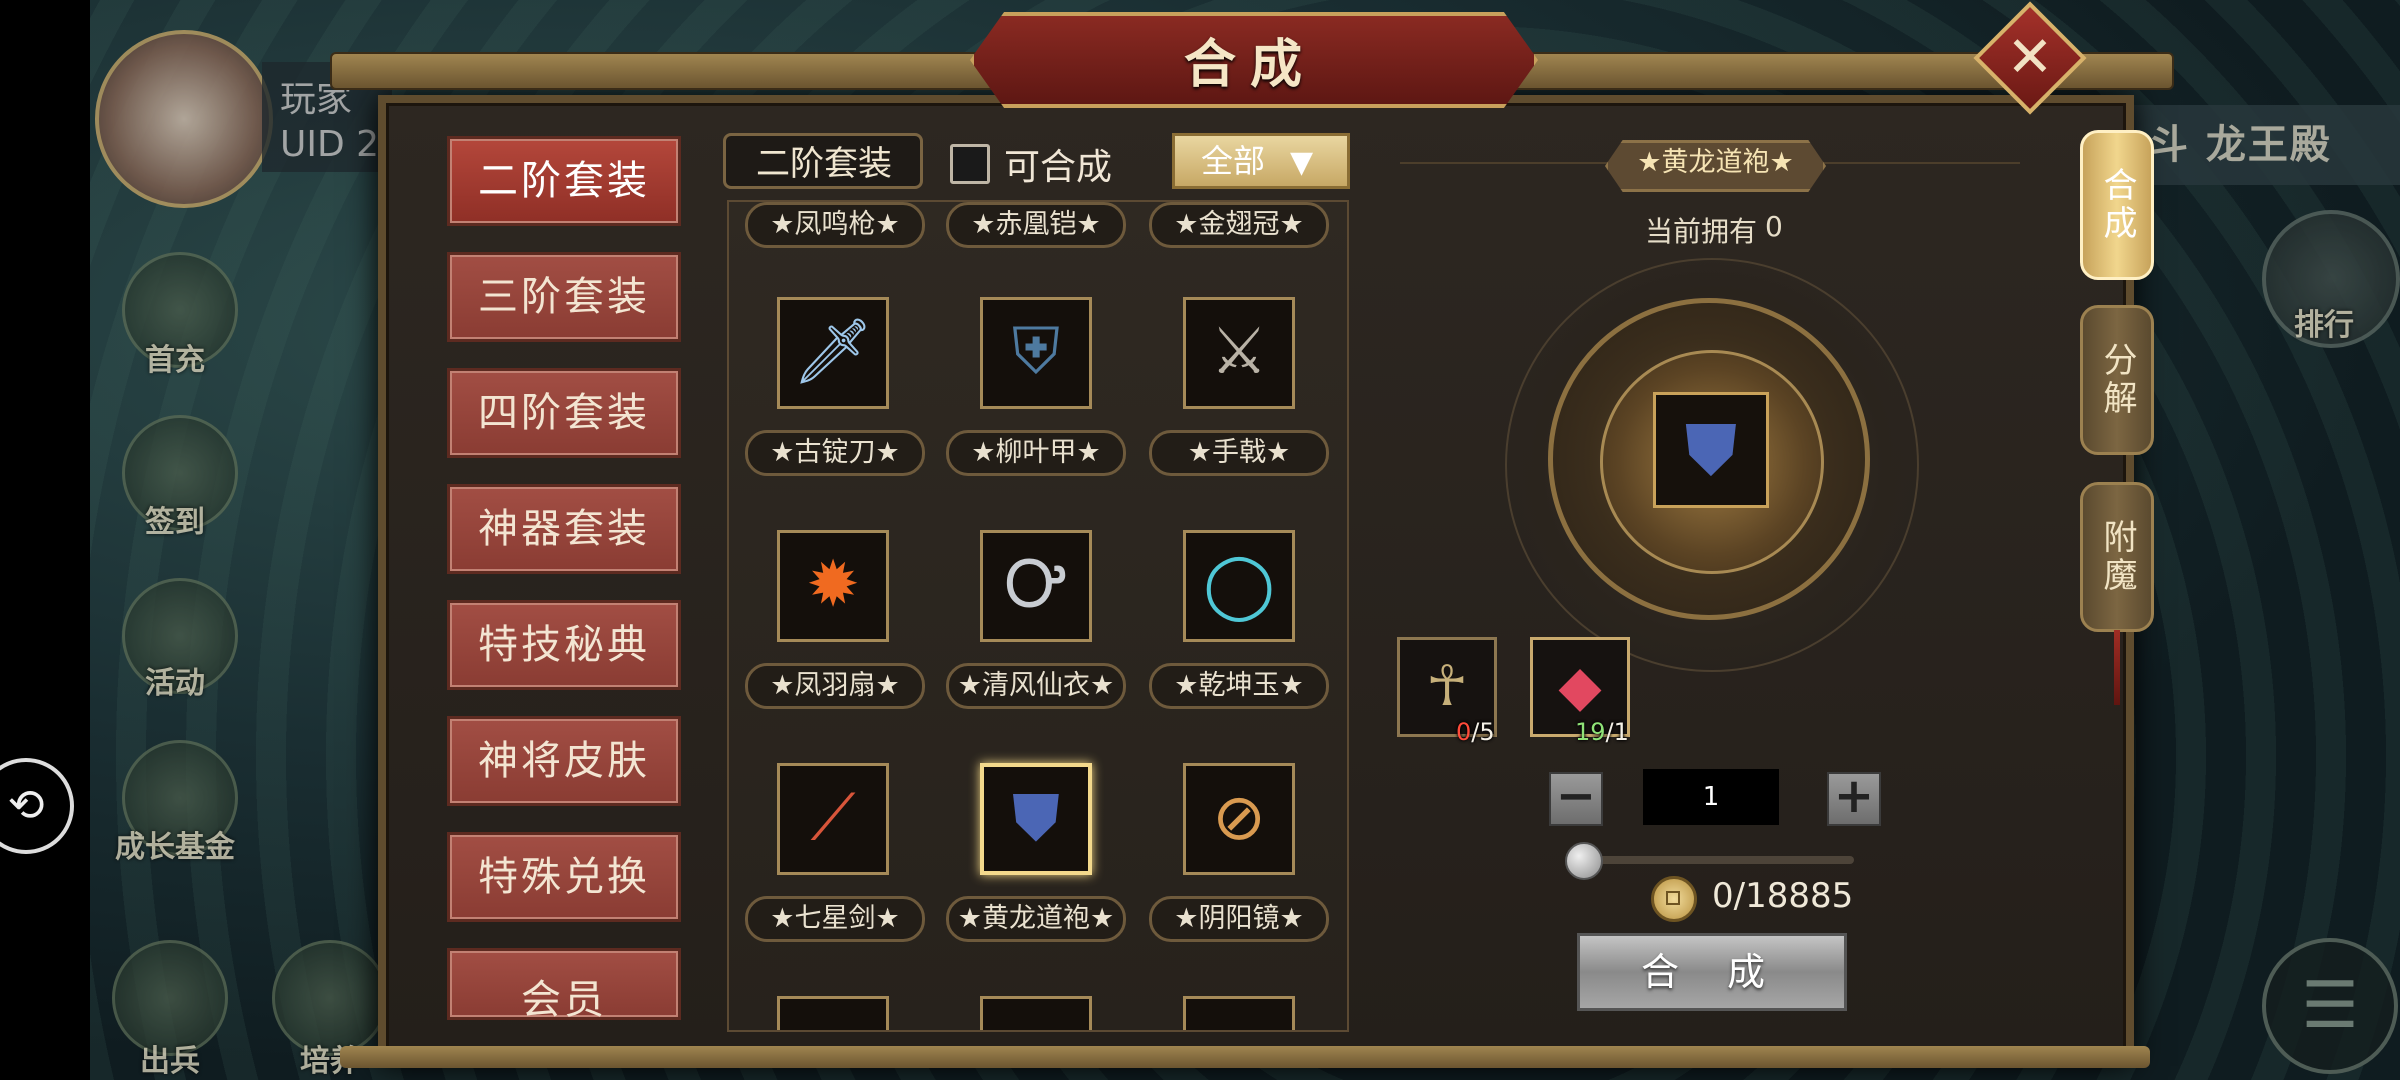  What do you see at coordinates (564, 181) in the screenshot?
I see `category-tier2-suit: 二阶套装` at bounding box center [564, 181].